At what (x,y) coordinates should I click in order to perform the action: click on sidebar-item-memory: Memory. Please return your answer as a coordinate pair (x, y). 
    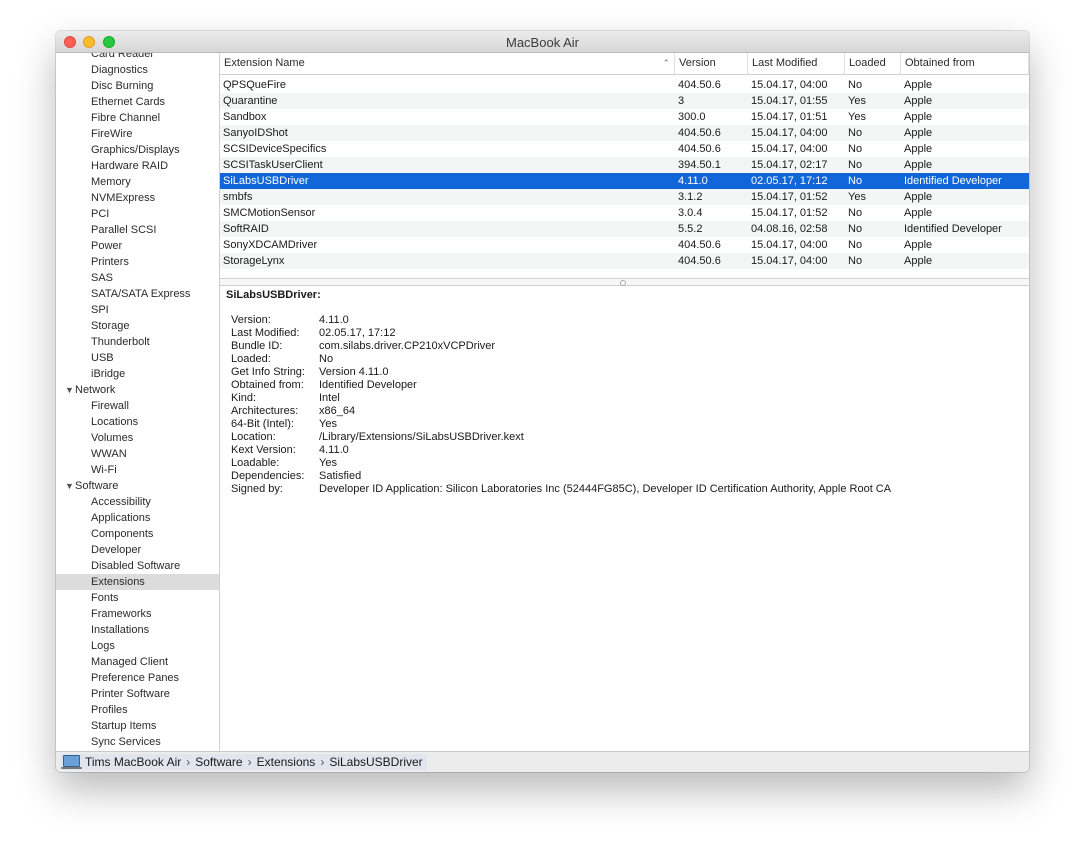
    Looking at the image, I should click on (137, 182).